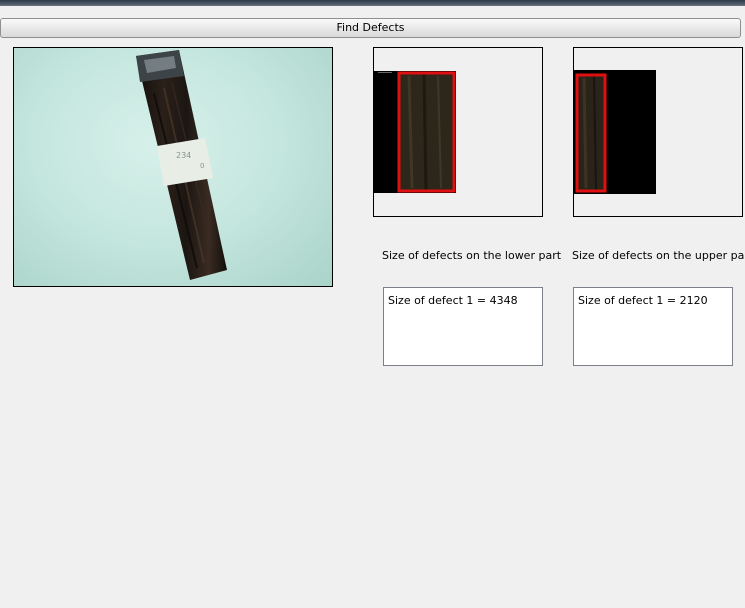 Image resolution: width=745 pixels, height=608 pixels. I want to click on lower-defects-listbox: Size of defect 1 = 4348, so click(463, 326).